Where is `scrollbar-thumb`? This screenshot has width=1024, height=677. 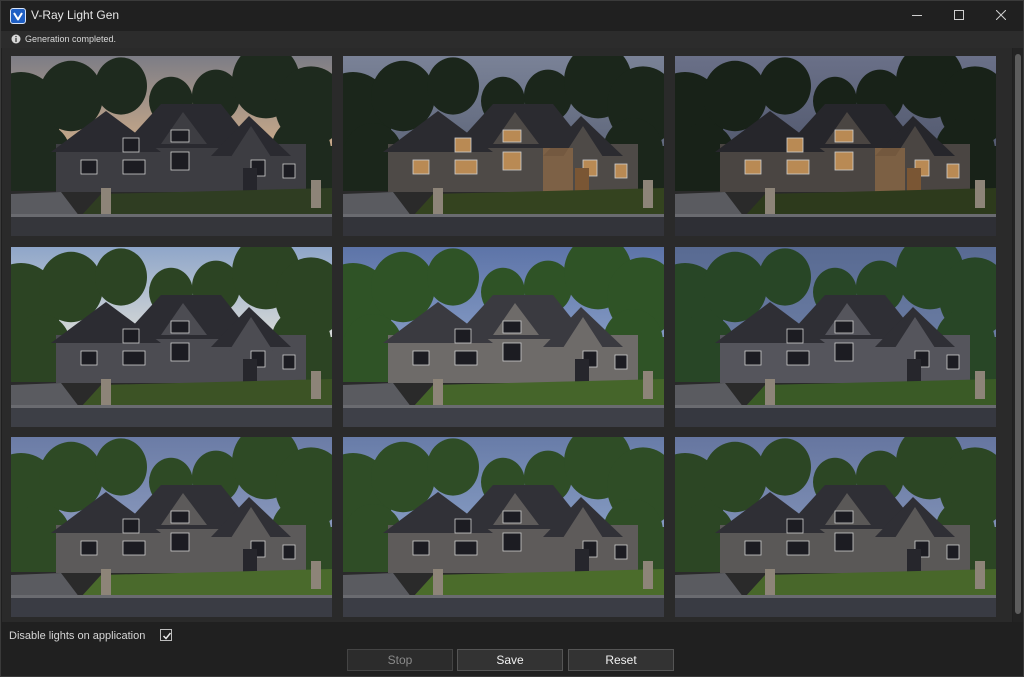
scrollbar-thumb is located at coordinates (1018, 334).